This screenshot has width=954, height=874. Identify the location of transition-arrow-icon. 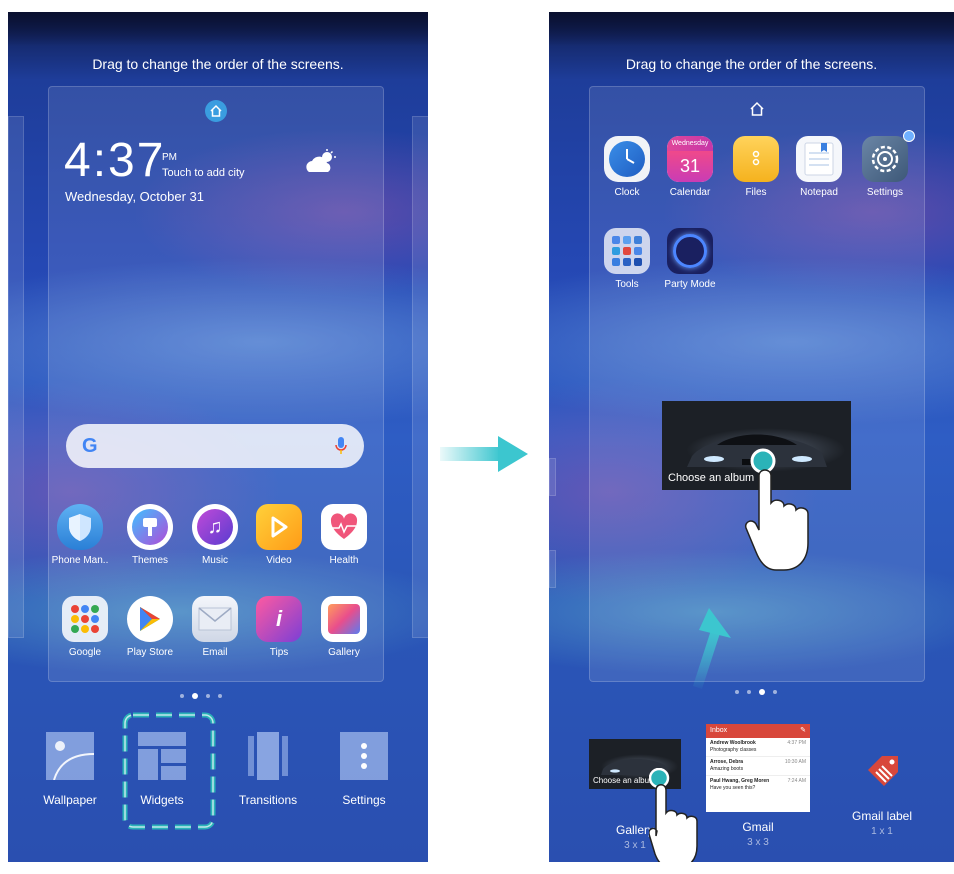
(484, 454).